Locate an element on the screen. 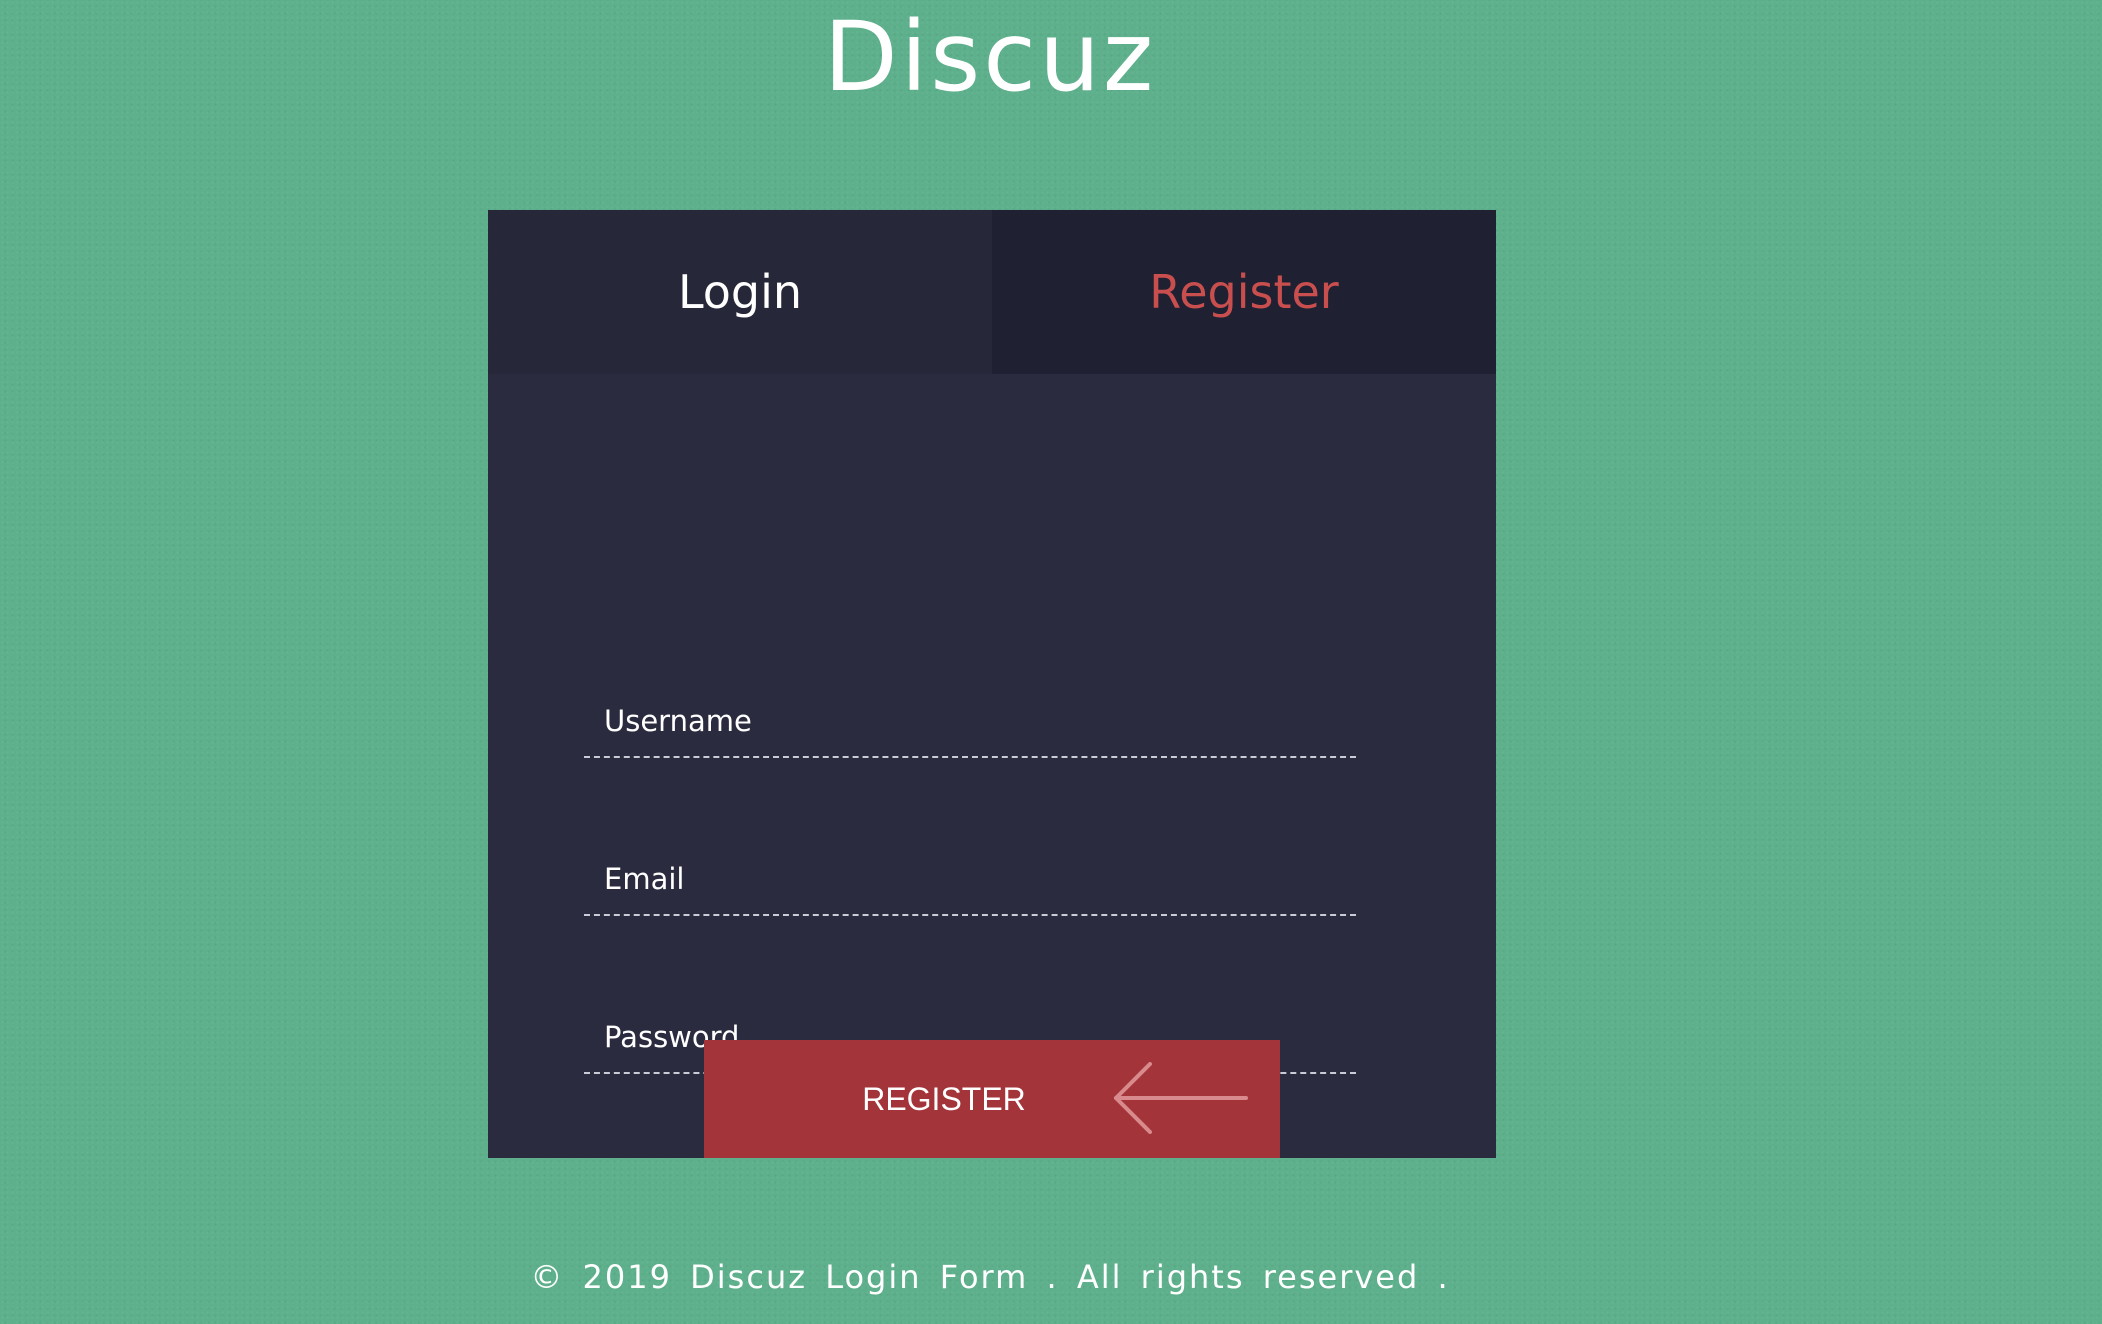 This screenshot has width=2102, height=1324. username-field is located at coordinates (970, 722).